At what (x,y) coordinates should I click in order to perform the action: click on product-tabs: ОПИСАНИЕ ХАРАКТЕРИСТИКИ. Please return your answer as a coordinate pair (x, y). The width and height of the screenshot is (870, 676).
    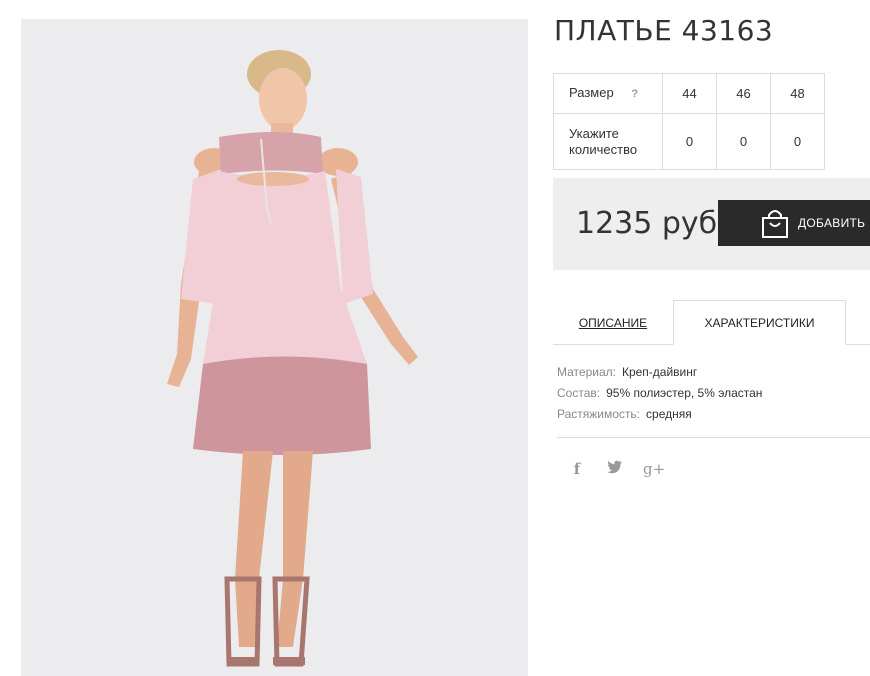
    Looking at the image, I should click on (711, 322).